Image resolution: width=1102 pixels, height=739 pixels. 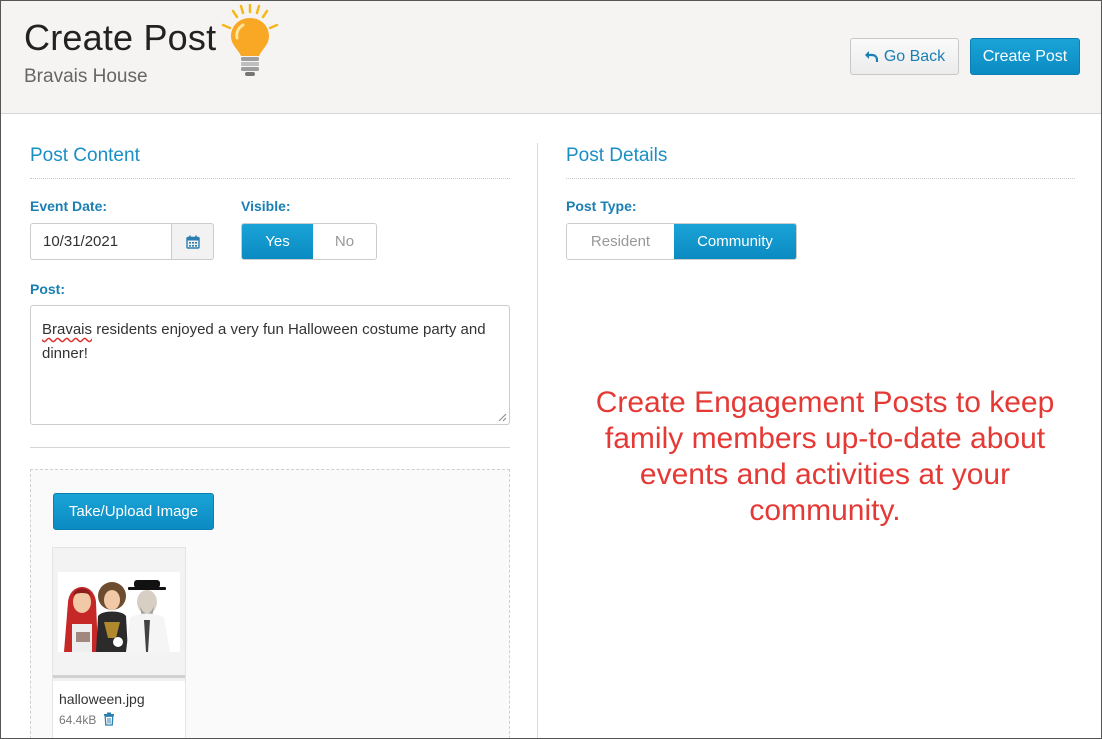 What do you see at coordinates (601, 206) in the screenshot?
I see `post-type-label: Post Type:` at bounding box center [601, 206].